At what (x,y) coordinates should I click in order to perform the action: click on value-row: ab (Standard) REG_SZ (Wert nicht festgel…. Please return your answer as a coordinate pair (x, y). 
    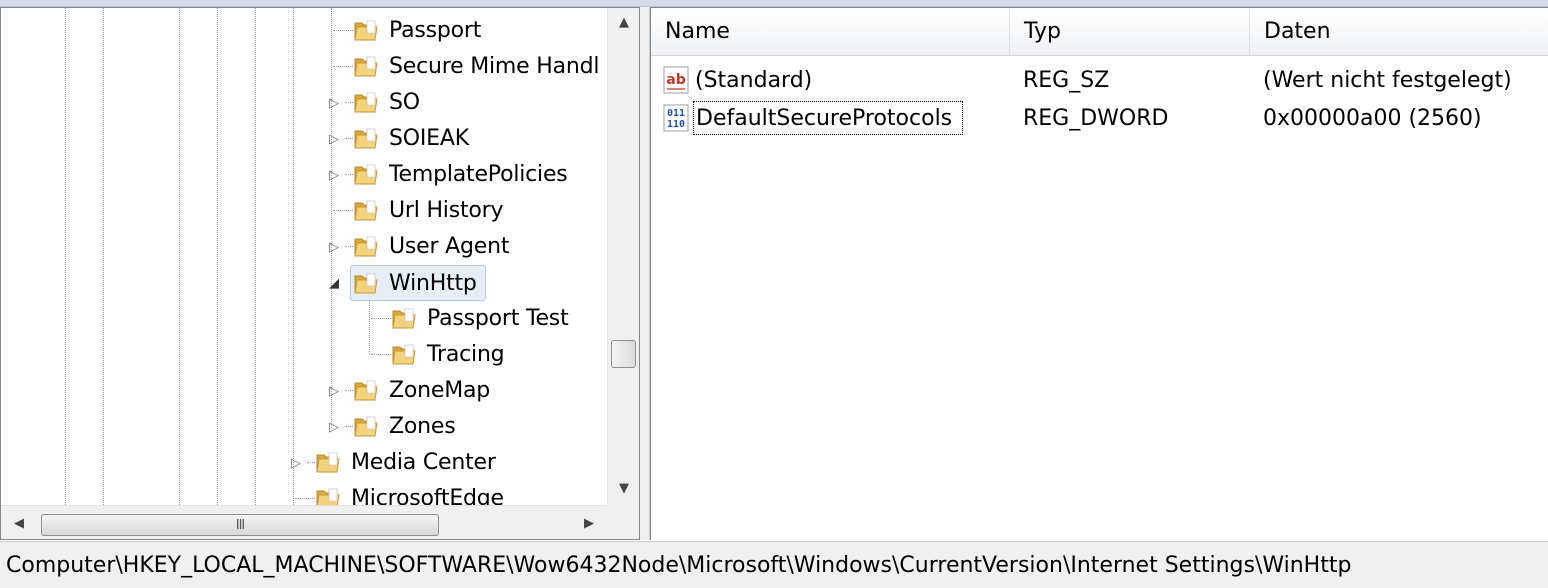
    Looking at the image, I should click on (1099, 80).